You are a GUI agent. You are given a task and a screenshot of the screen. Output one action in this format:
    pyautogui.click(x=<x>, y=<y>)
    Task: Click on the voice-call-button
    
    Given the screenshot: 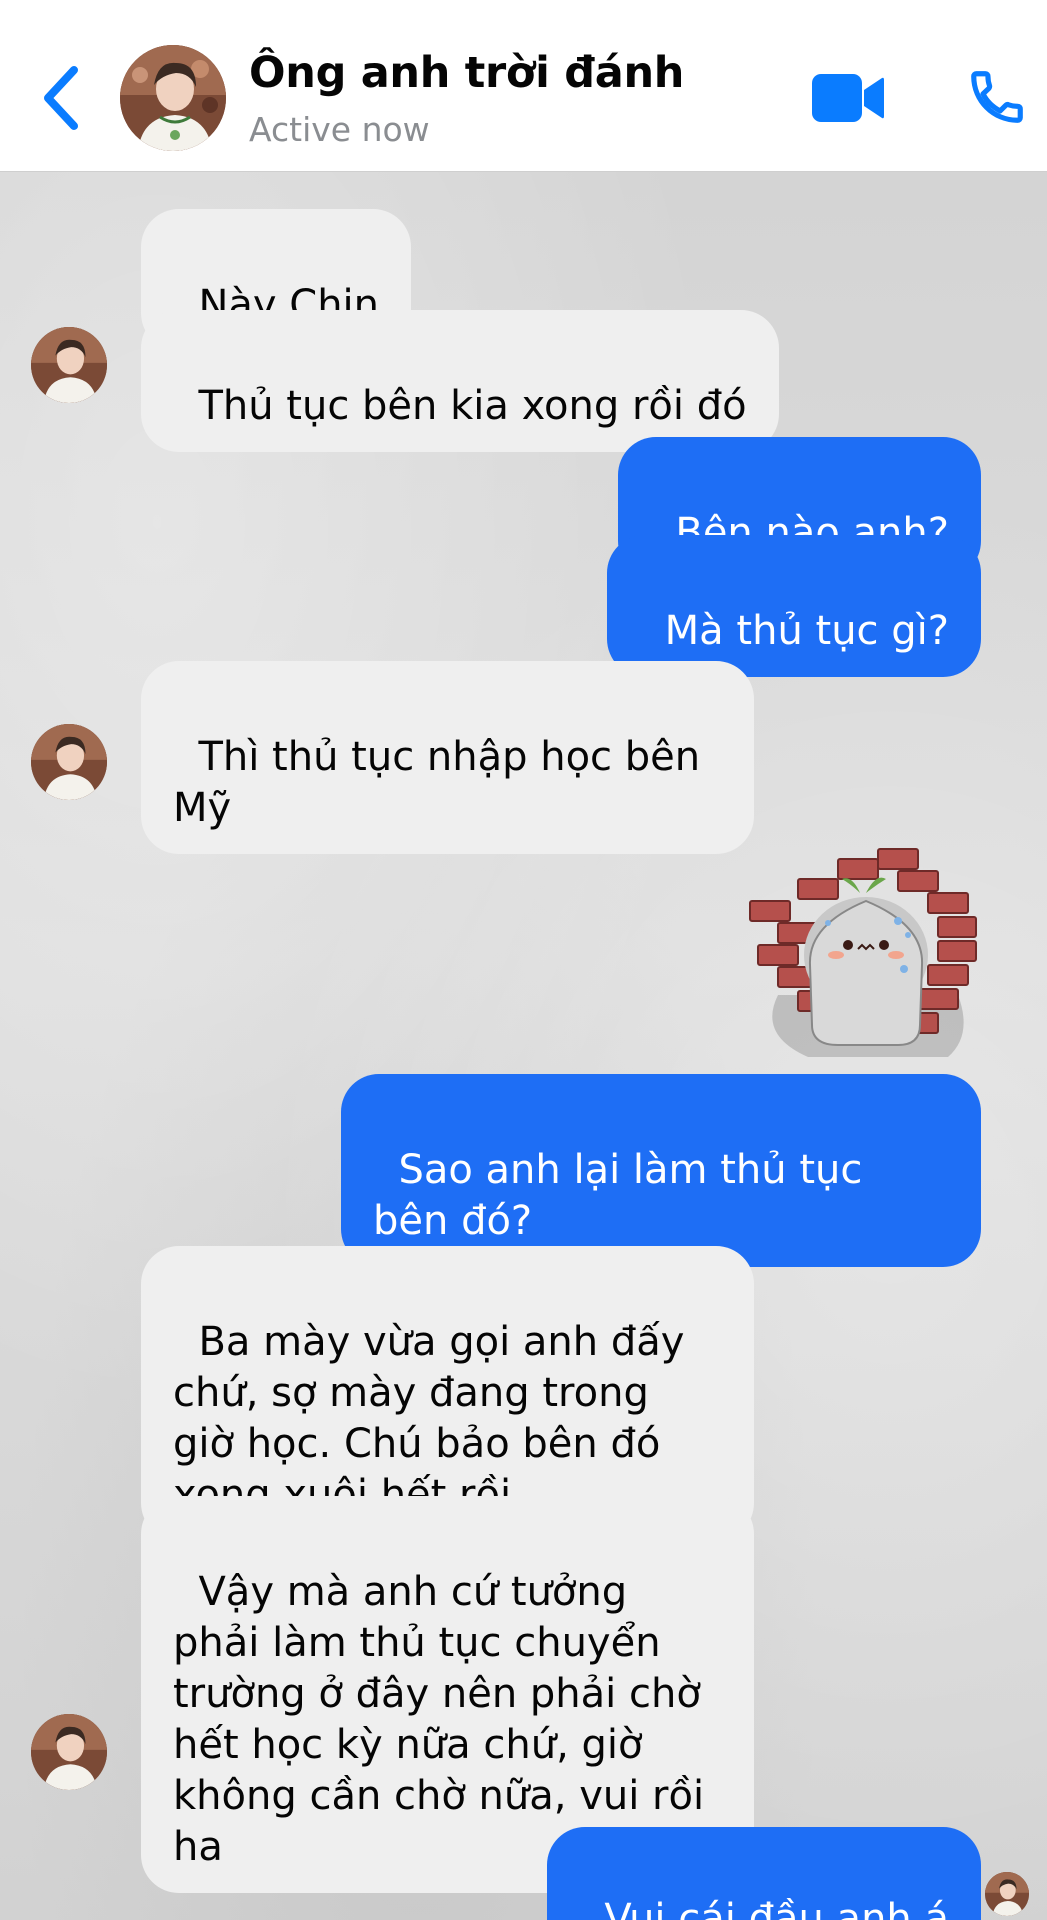 What is the action you would take?
    pyautogui.click(x=997, y=97)
    